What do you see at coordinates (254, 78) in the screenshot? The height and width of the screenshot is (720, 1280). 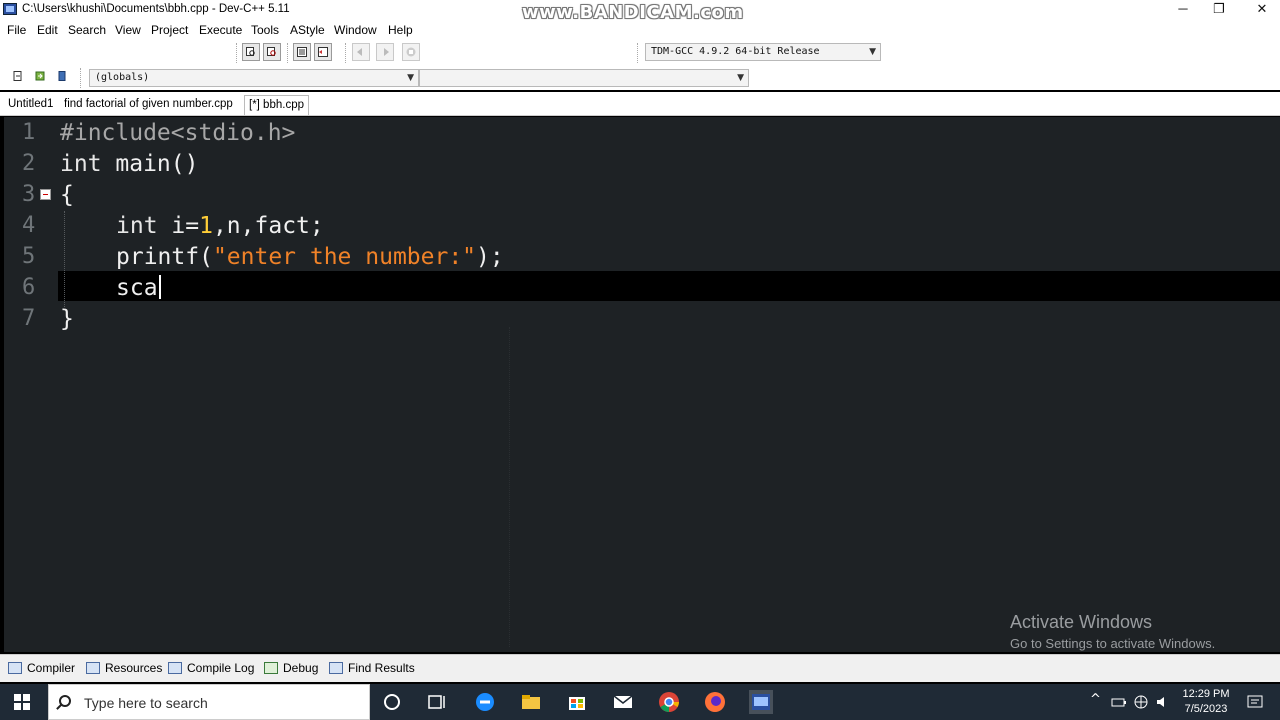 I see `scope-select: (globals) ▼` at bounding box center [254, 78].